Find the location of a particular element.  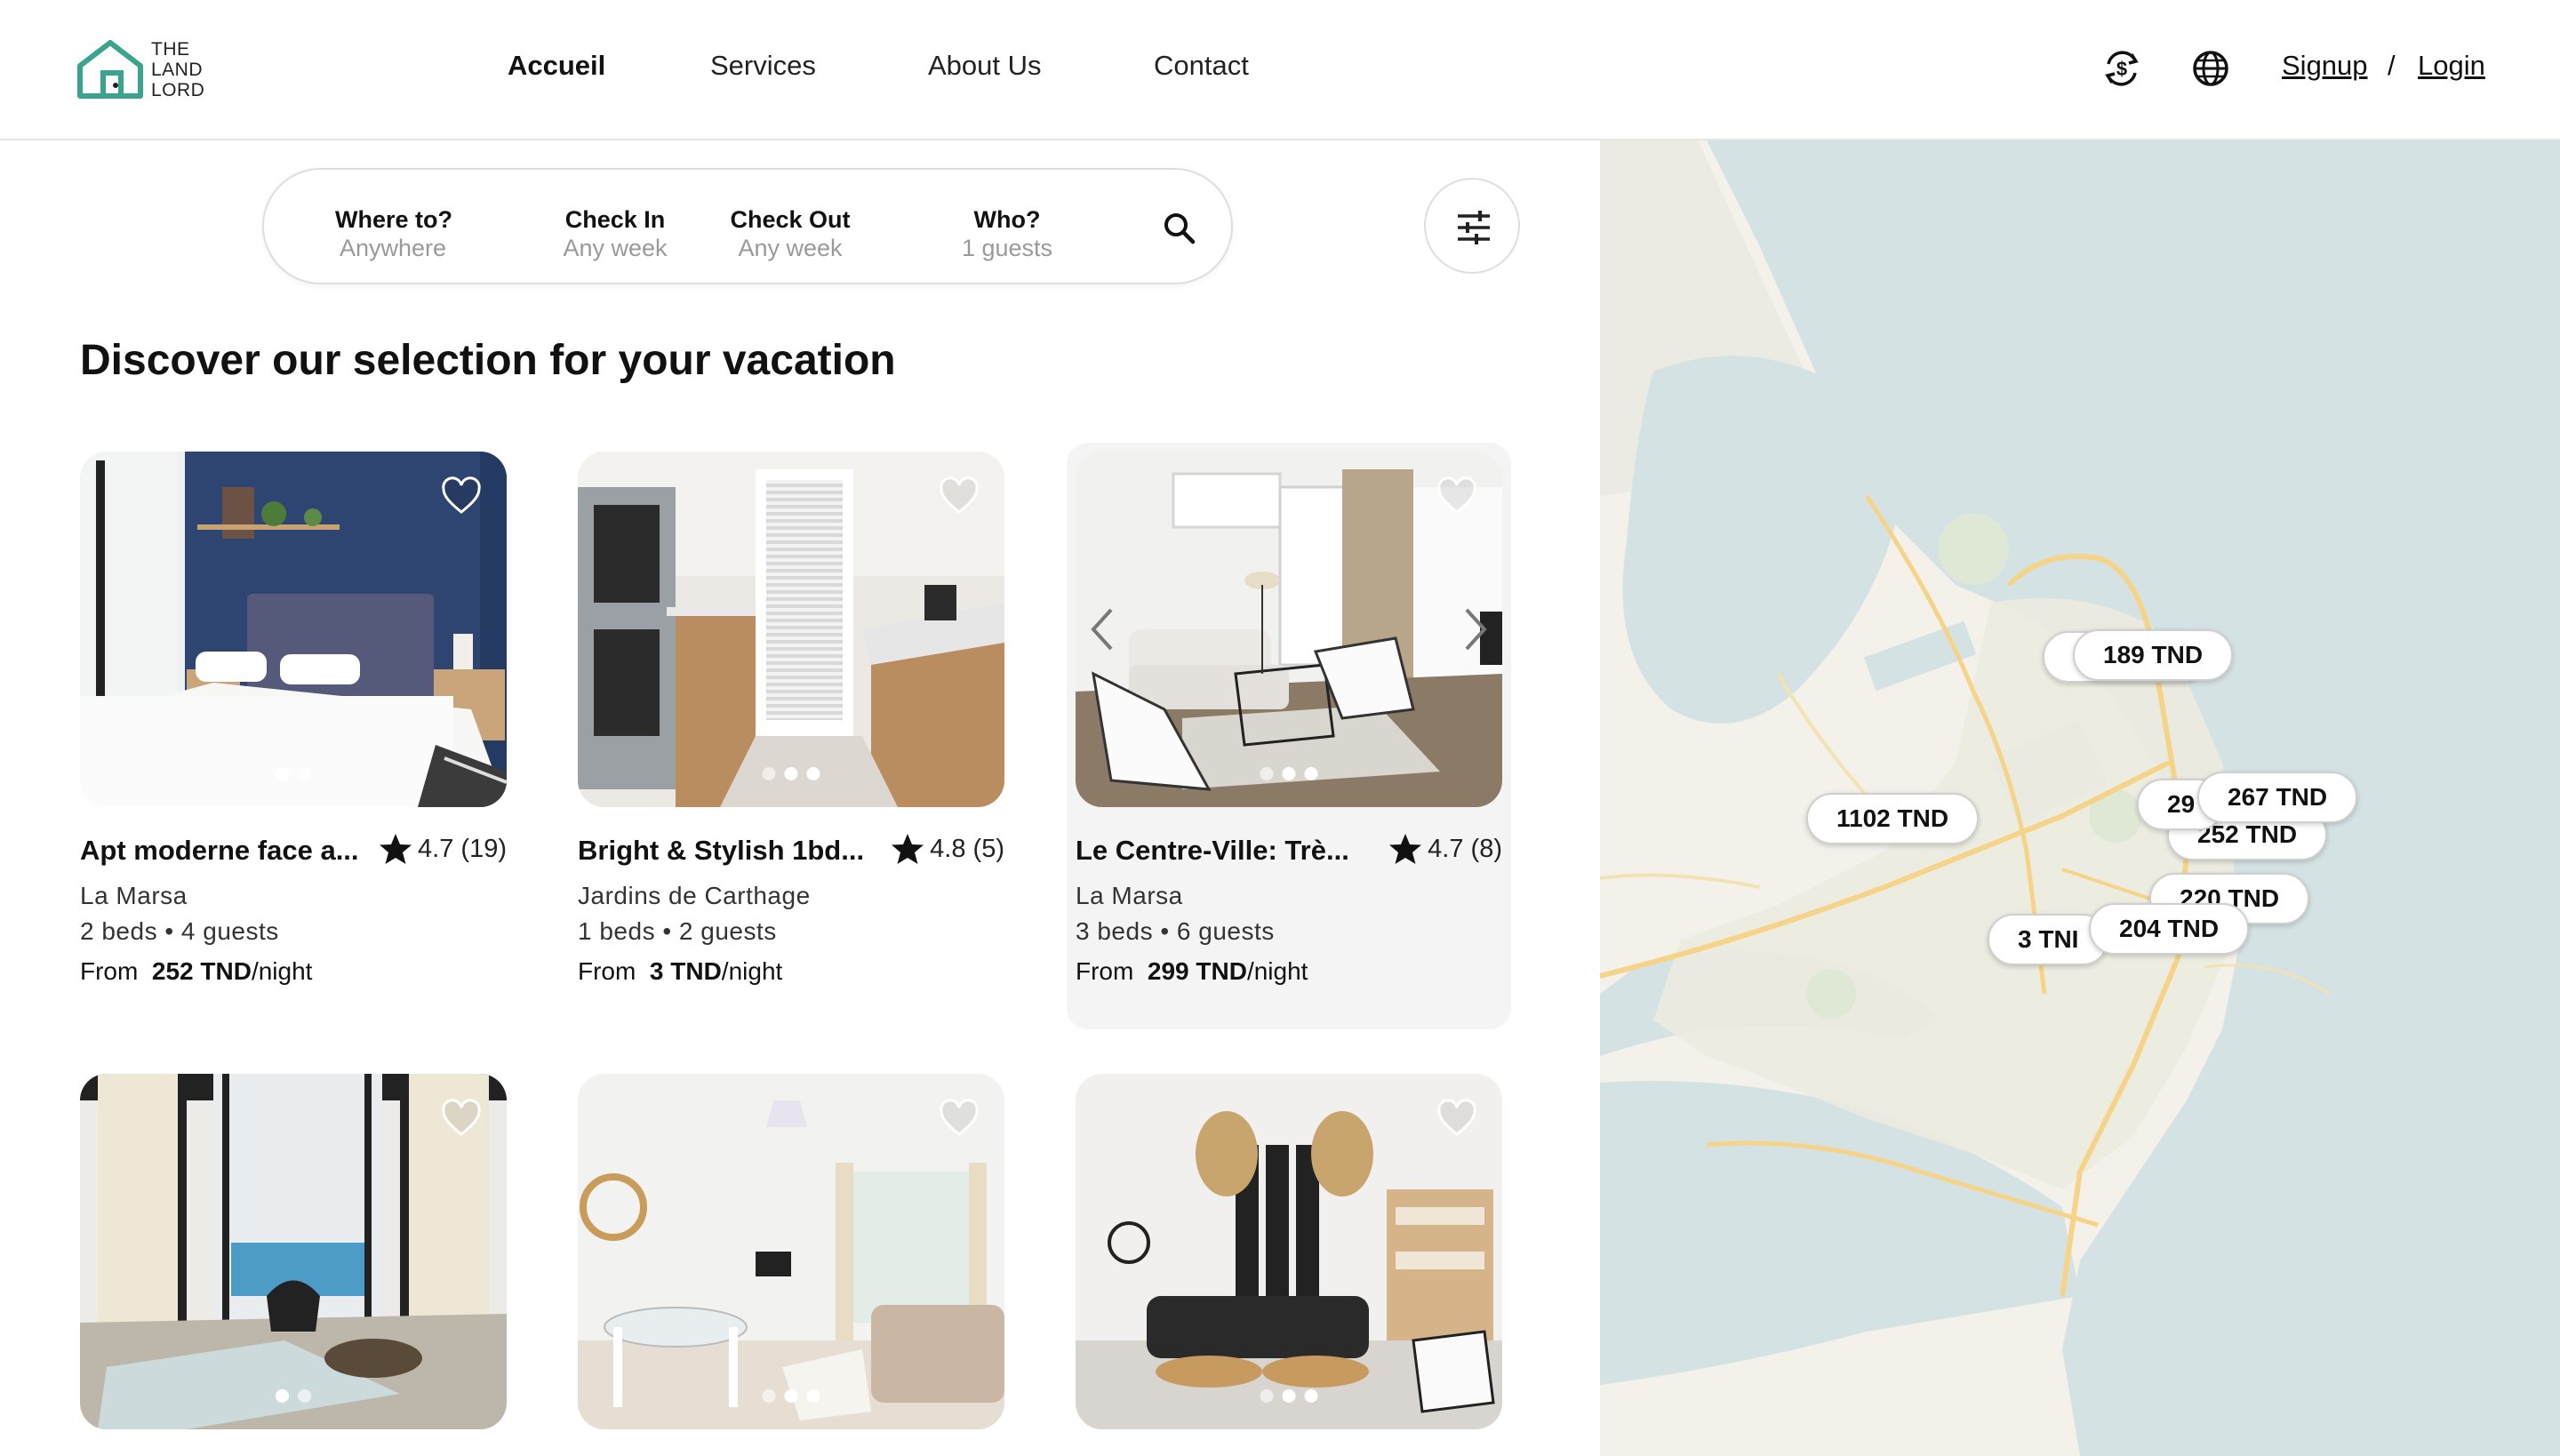

brand-line-1: THE is located at coordinates (170, 49).